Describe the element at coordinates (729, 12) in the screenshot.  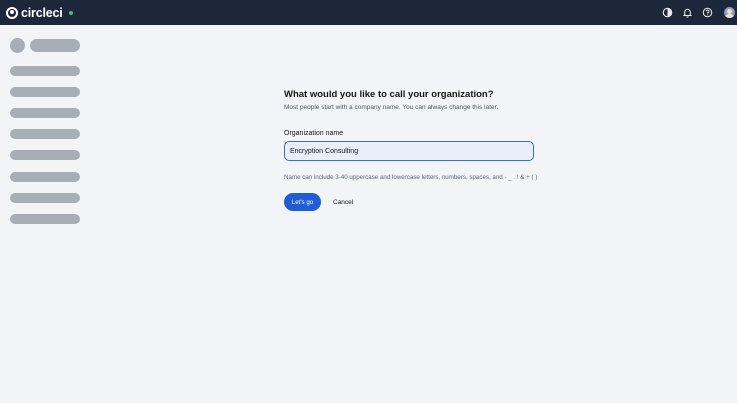
I see `user-avatar` at that location.